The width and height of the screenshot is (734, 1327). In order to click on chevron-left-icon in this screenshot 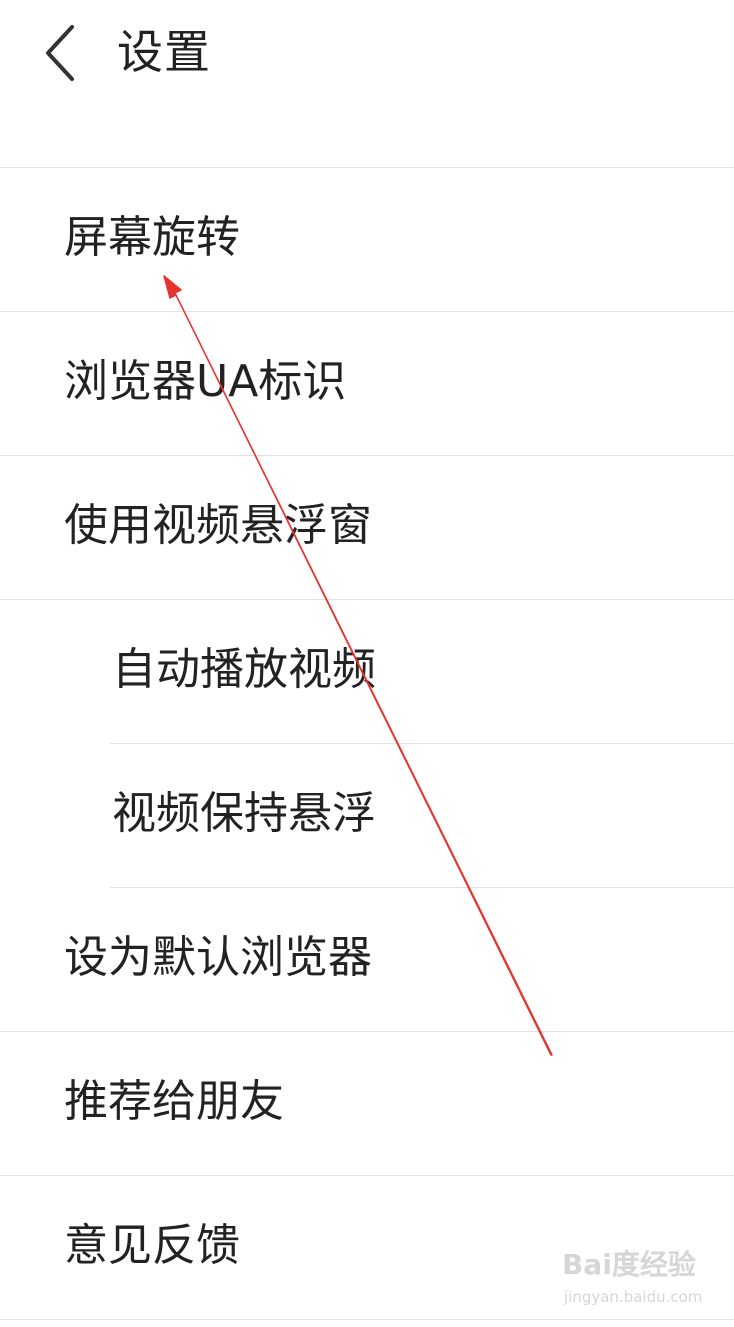, I will do `click(60, 53)`.